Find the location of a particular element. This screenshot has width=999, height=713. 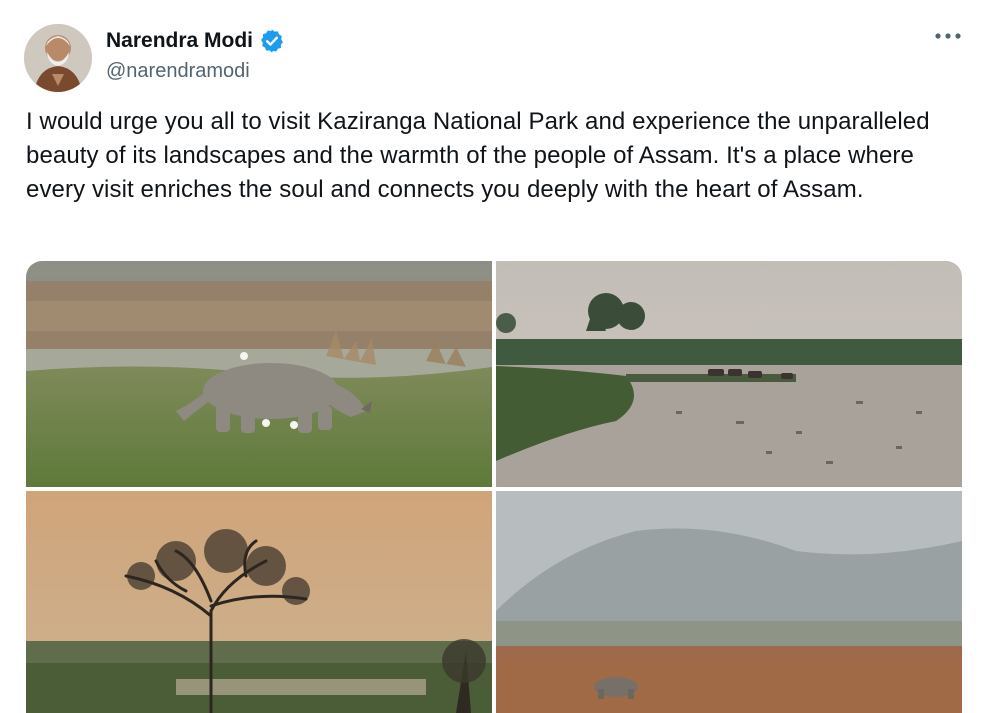

author-name-row: Narendra Modi is located at coordinates (195, 41).